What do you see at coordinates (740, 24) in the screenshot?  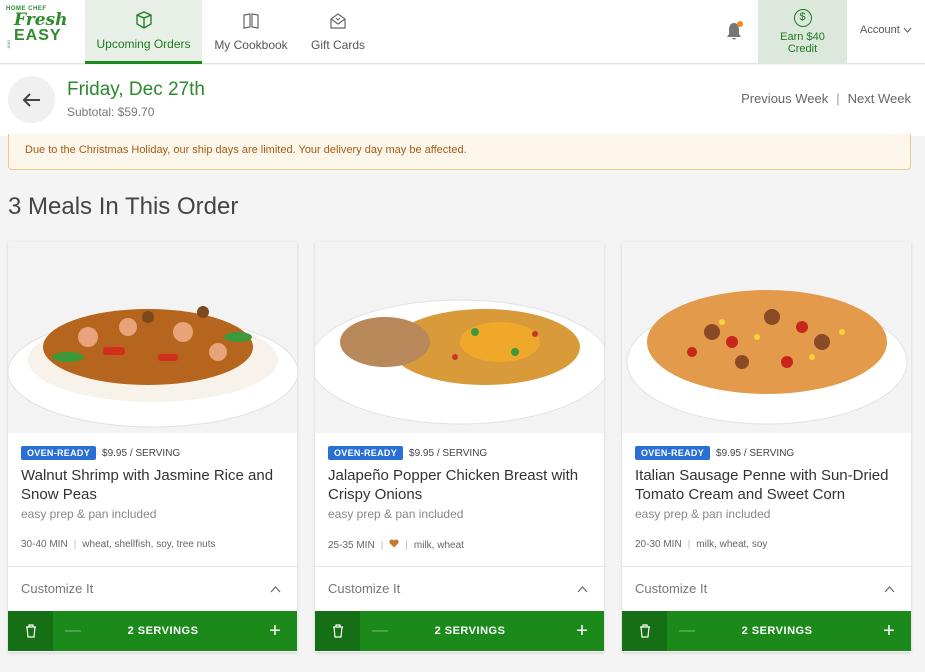 I see `notification-dot` at bounding box center [740, 24].